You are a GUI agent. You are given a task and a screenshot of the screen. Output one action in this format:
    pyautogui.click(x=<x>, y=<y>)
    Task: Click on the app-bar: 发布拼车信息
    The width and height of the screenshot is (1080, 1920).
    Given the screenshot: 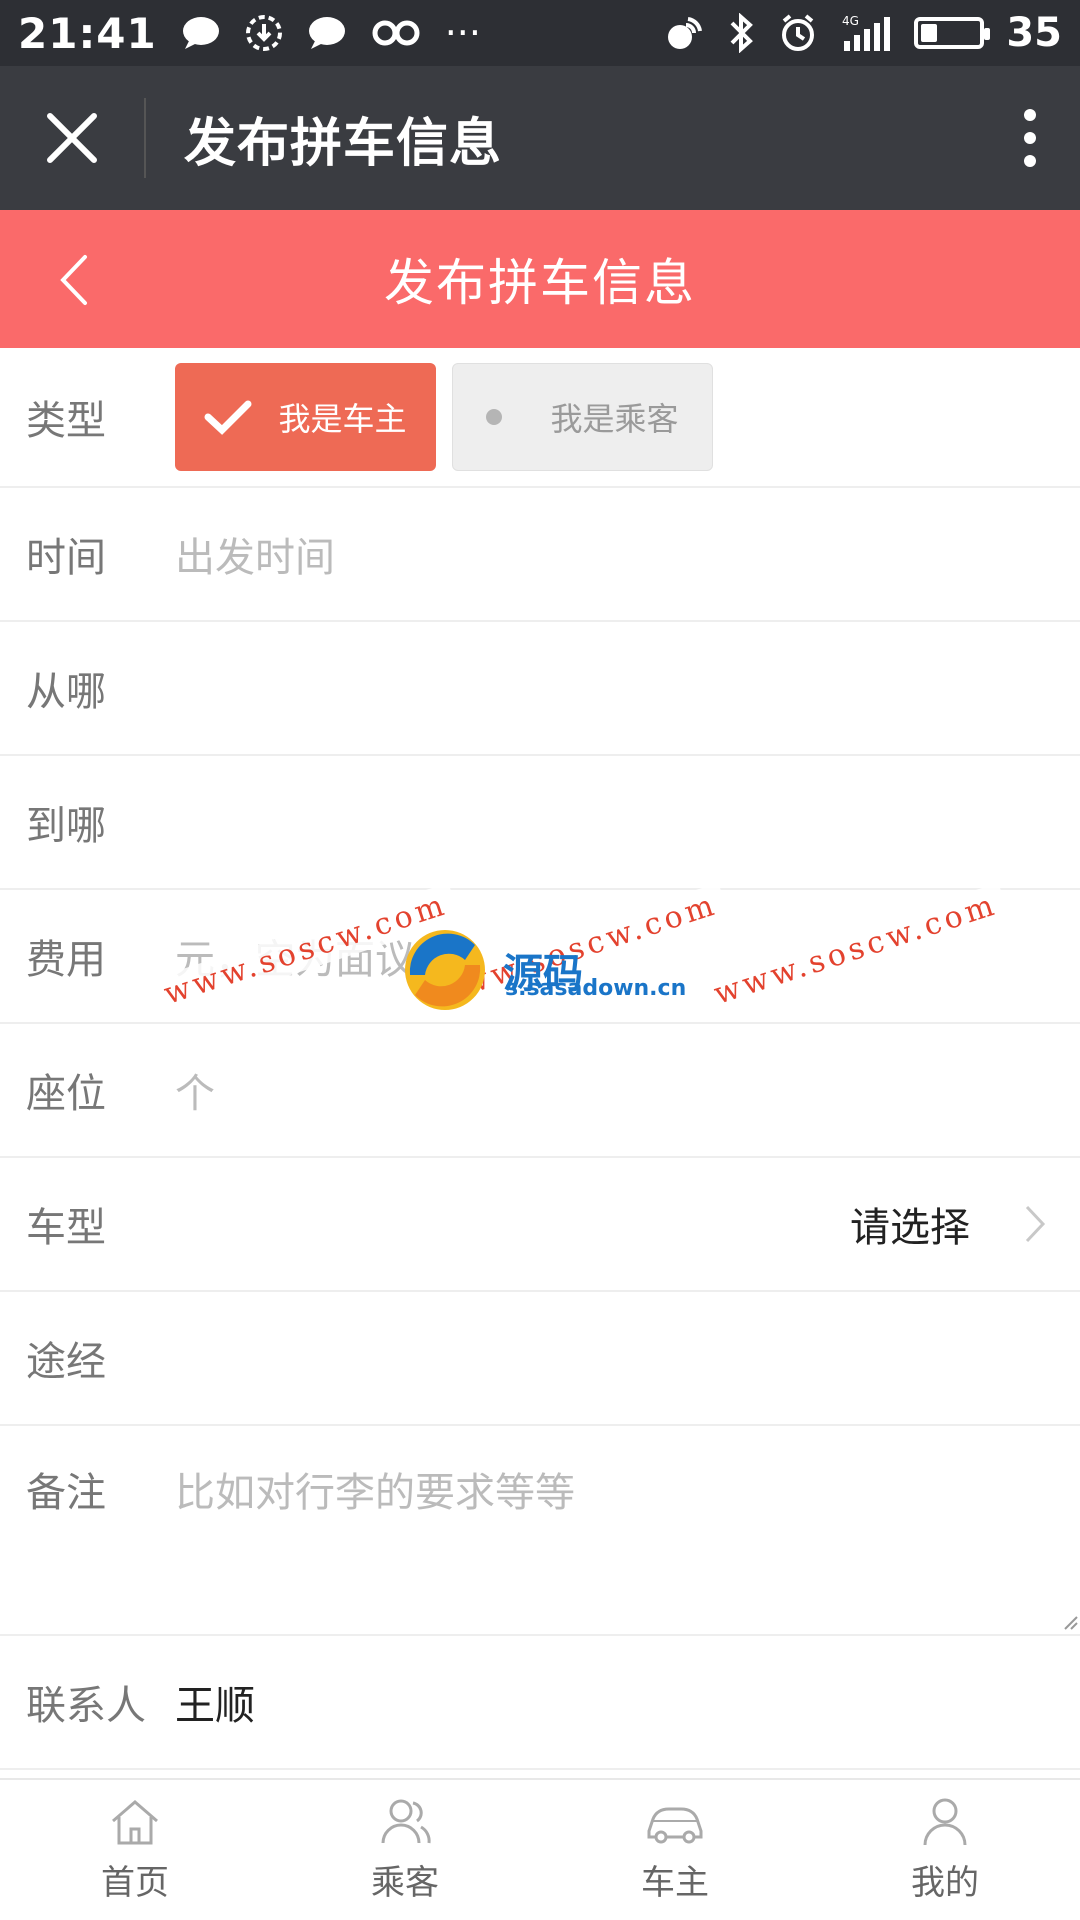 What is the action you would take?
    pyautogui.click(x=540, y=138)
    